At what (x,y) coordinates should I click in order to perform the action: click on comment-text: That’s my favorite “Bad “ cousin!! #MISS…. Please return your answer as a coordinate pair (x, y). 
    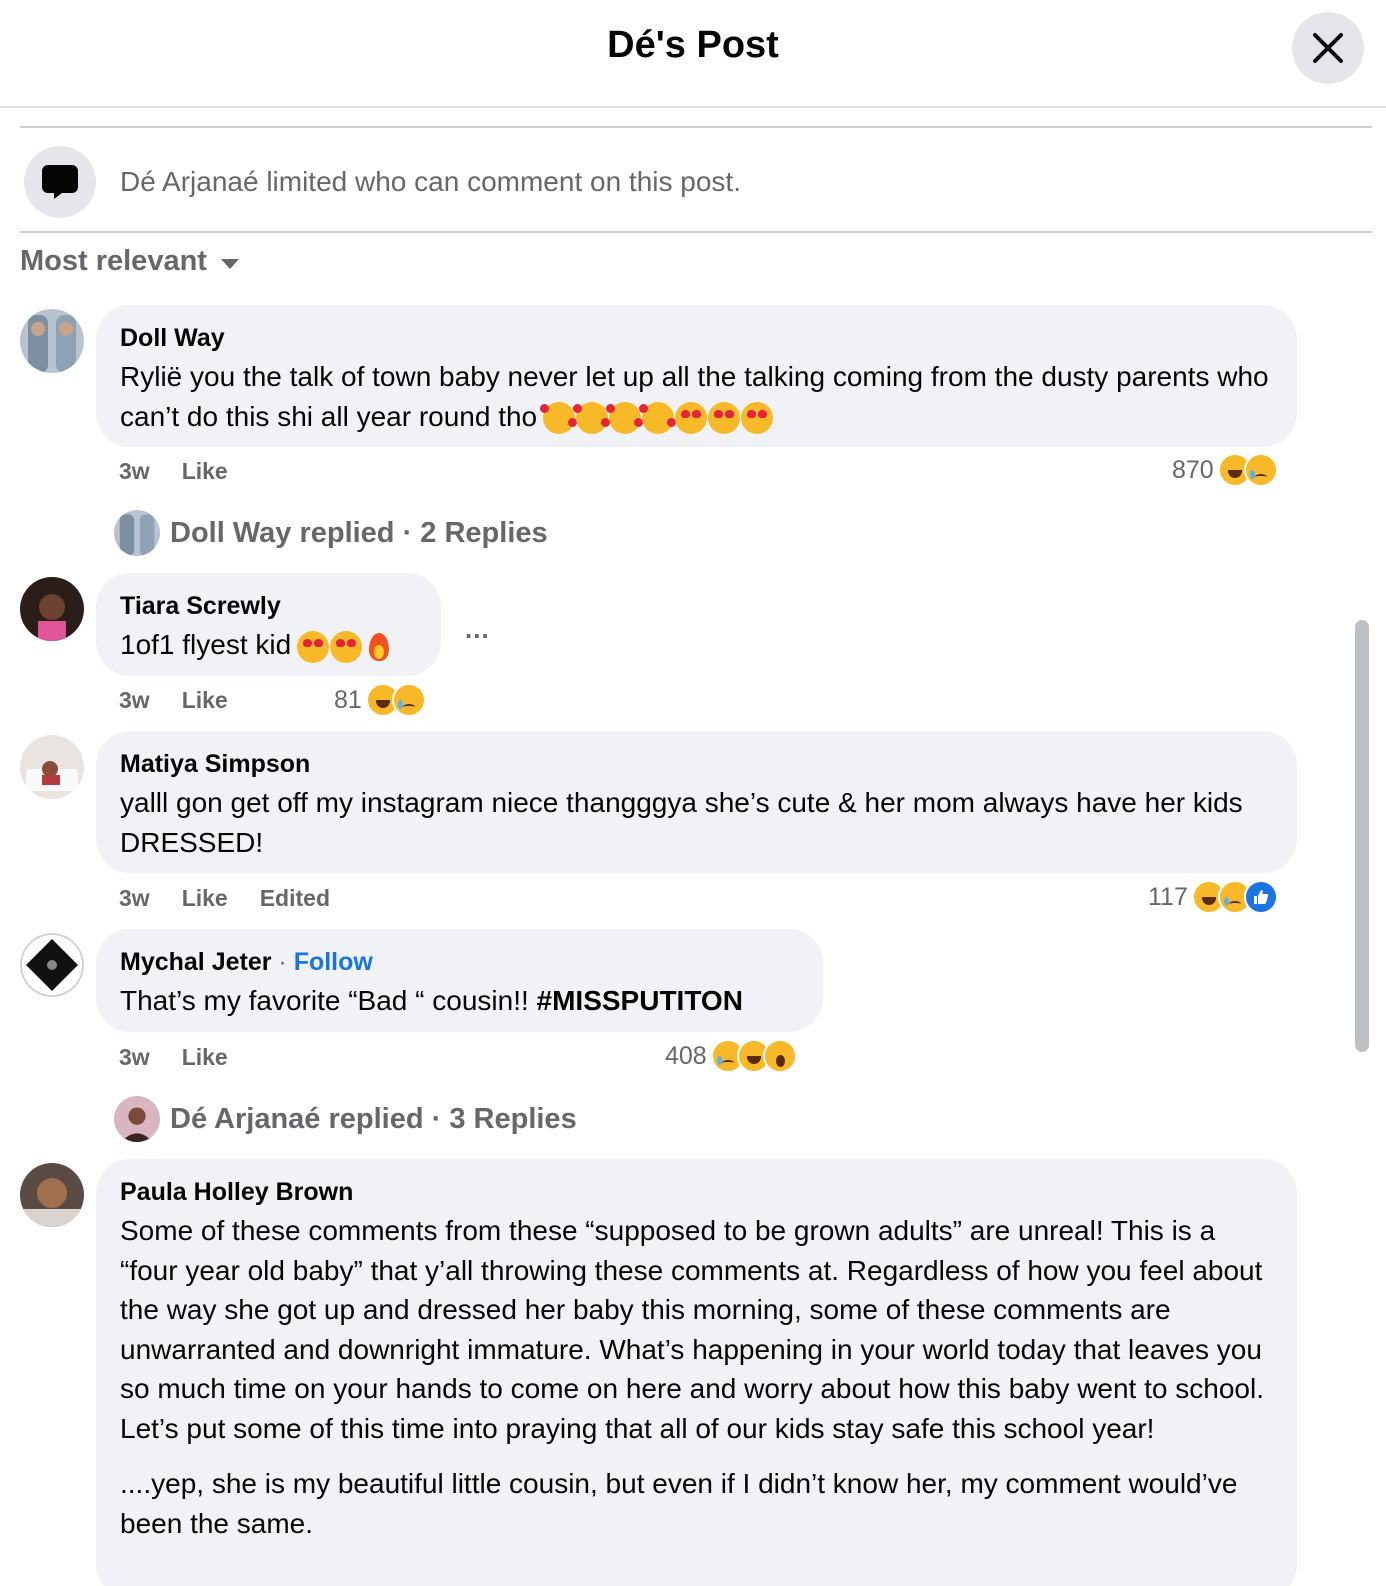
    Looking at the image, I should click on (431, 1000).